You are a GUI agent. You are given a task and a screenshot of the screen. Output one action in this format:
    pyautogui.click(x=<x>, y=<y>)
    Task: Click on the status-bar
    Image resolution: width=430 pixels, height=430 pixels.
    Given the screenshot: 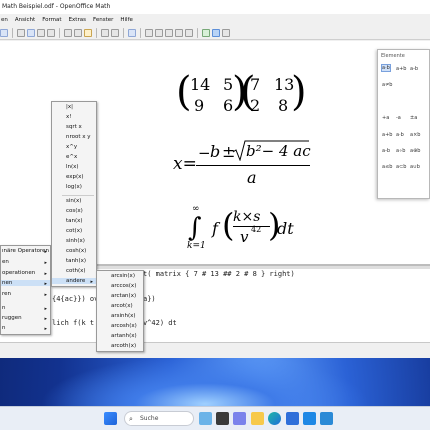 What is the action you would take?
    pyautogui.click(x=215, y=350)
    